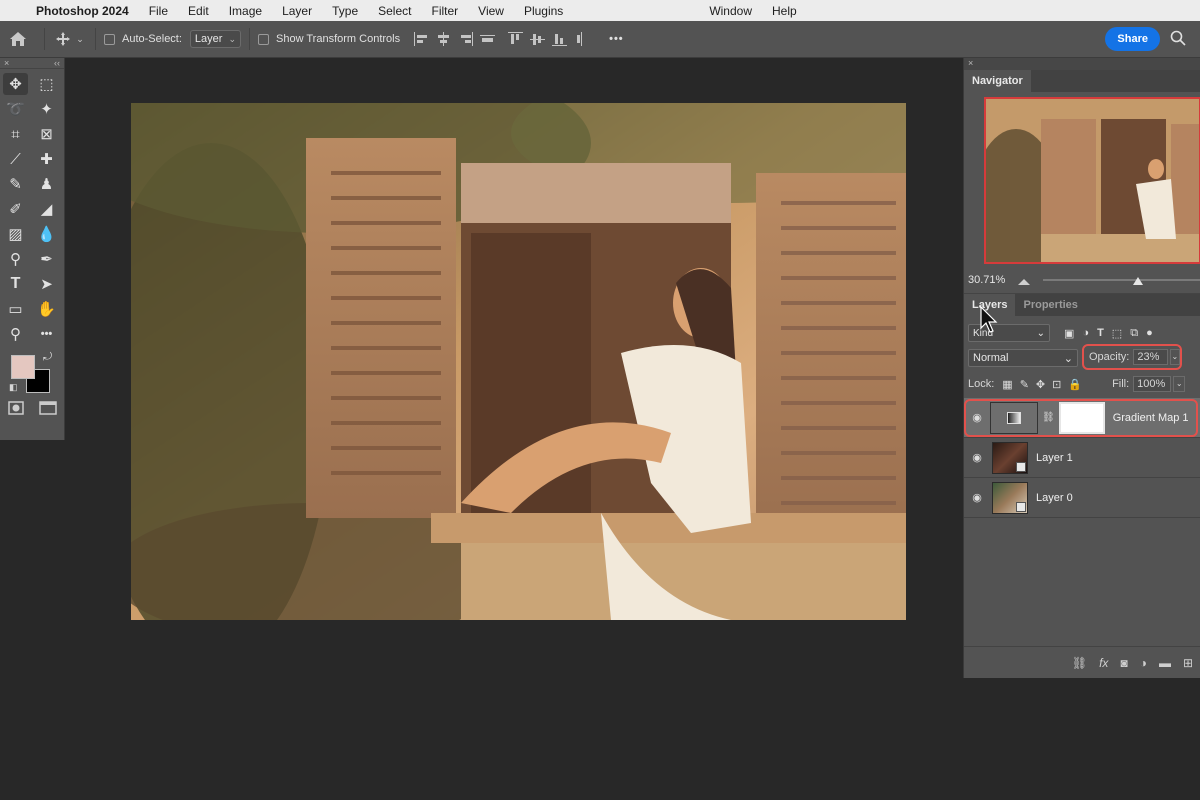  Describe the element at coordinates (46, 334) in the screenshot. I see `more-tools-icon: •••` at that location.